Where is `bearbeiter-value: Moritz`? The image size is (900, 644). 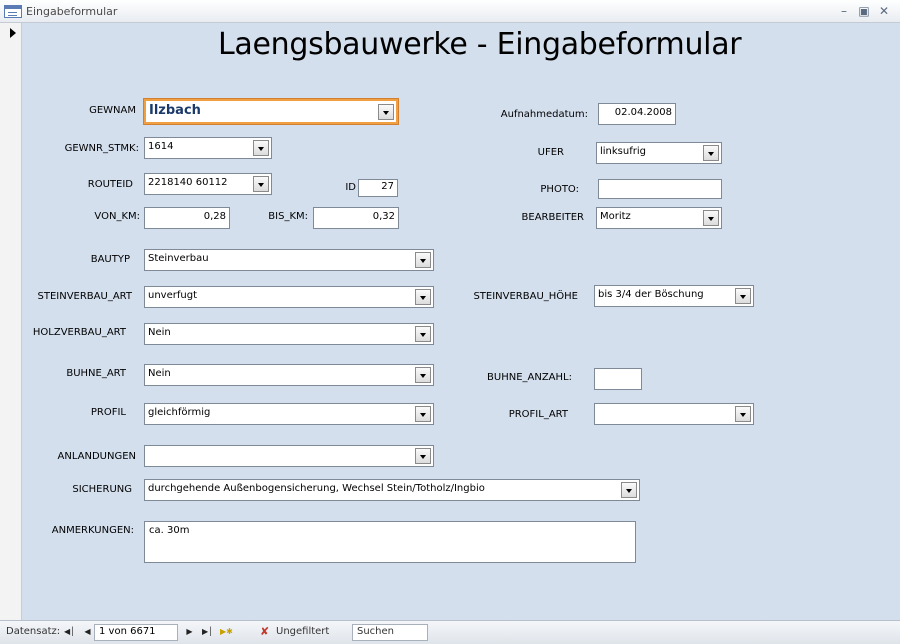 bearbeiter-value: Moritz is located at coordinates (615, 216).